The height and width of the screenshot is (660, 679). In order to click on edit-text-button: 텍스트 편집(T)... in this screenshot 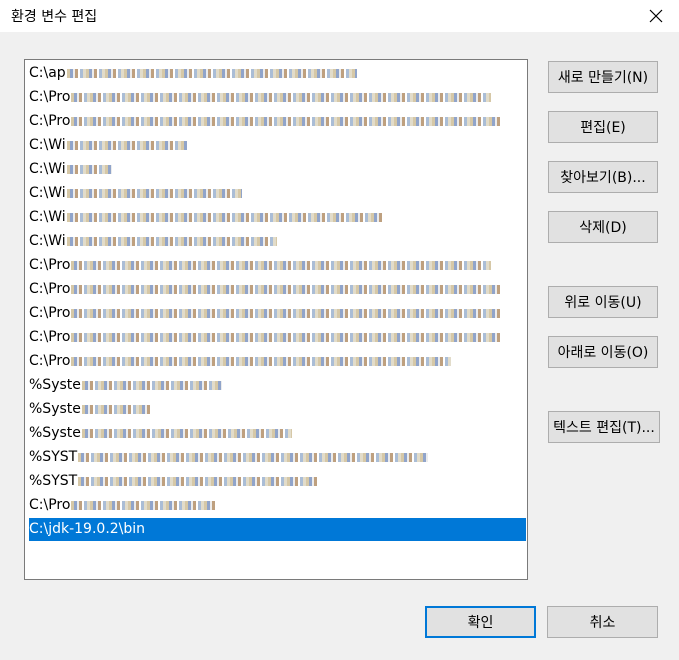, I will do `click(604, 427)`.